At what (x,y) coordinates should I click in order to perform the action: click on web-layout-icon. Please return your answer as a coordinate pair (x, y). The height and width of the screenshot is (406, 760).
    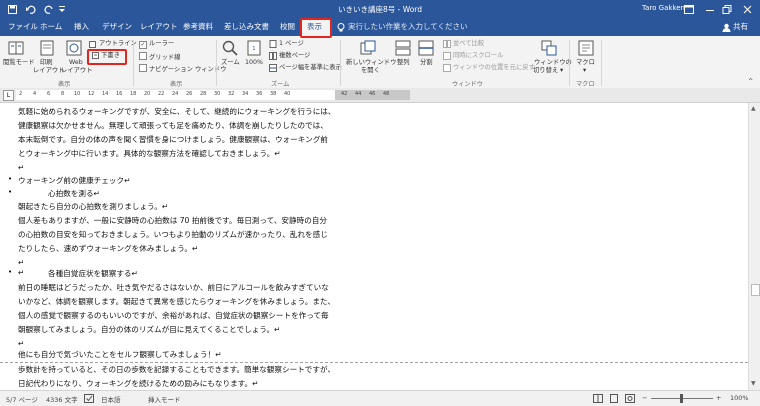
    Looking at the image, I should click on (74, 48).